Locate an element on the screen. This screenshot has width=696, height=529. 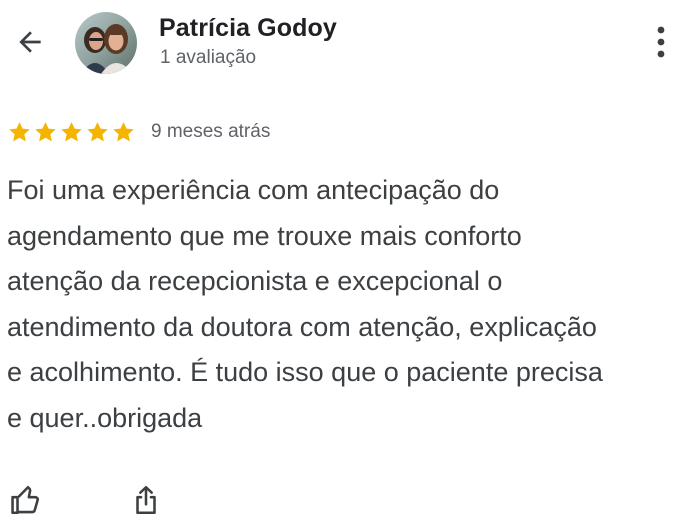
back-button is located at coordinates (30, 44).